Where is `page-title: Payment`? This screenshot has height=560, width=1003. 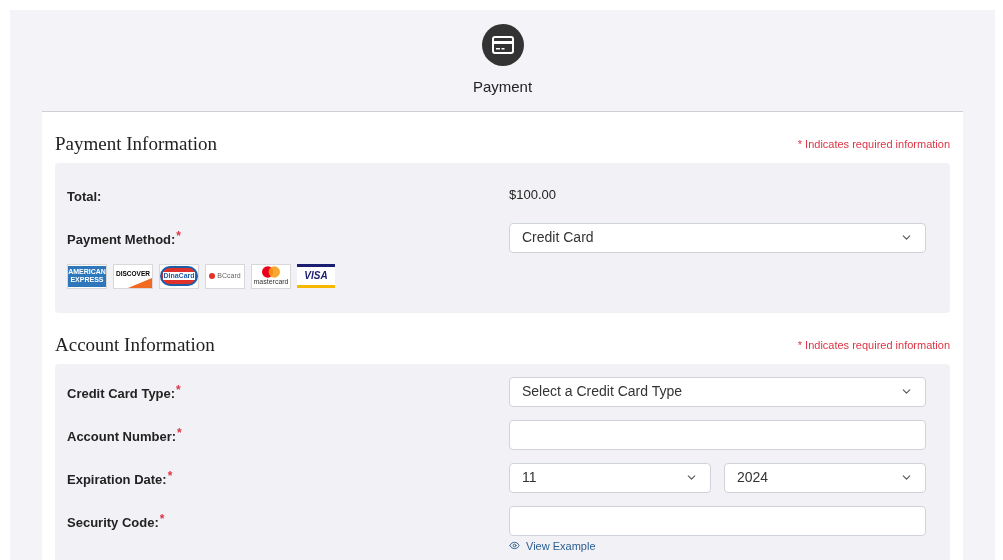 page-title: Payment is located at coordinates (502, 87).